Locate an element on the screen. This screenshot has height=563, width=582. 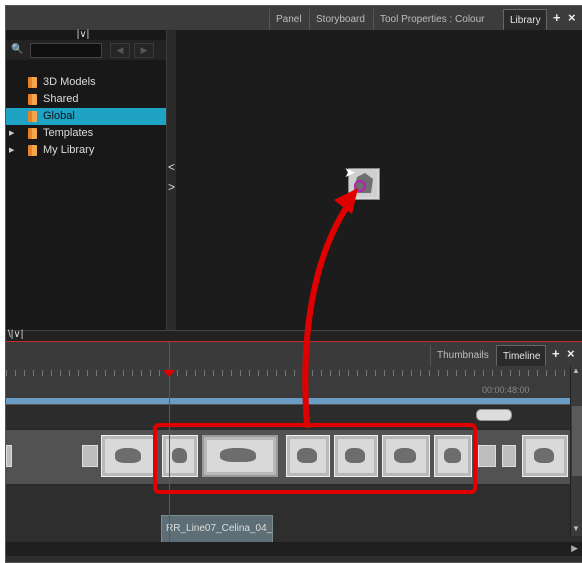
tab-timeline: Timeline is located at coordinates (521, 355).